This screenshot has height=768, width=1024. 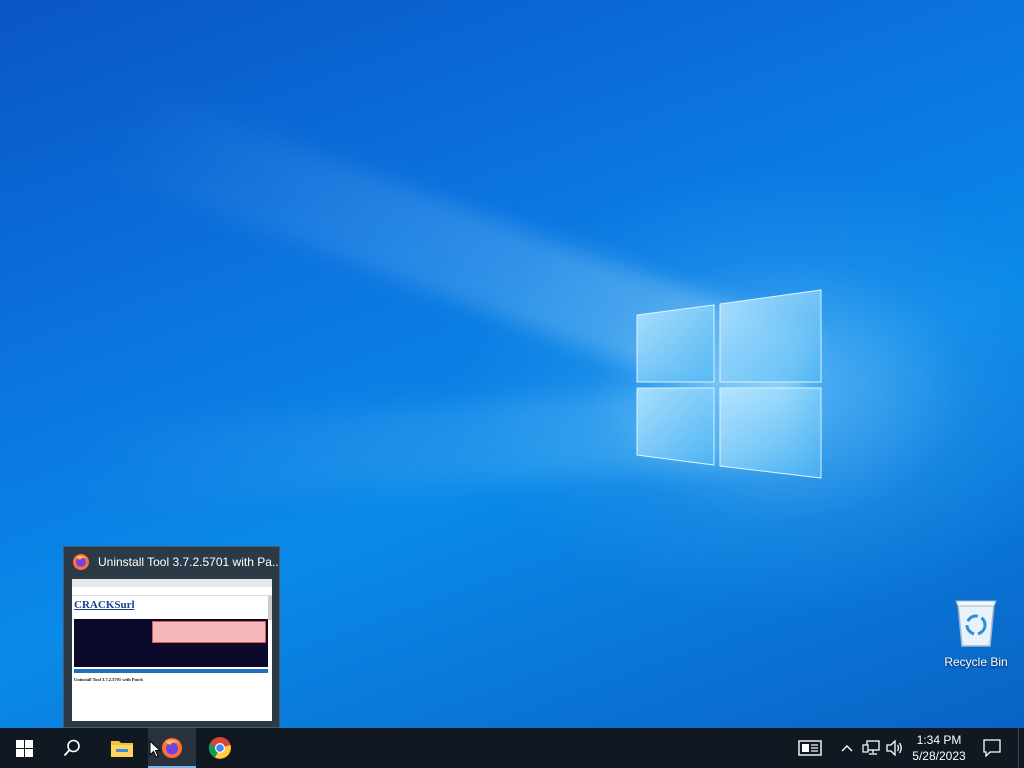 What do you see at coordinates (729, 384) in the screenshot?
I see `windows-logo-wallpaper` at bounding box center [729, 384].